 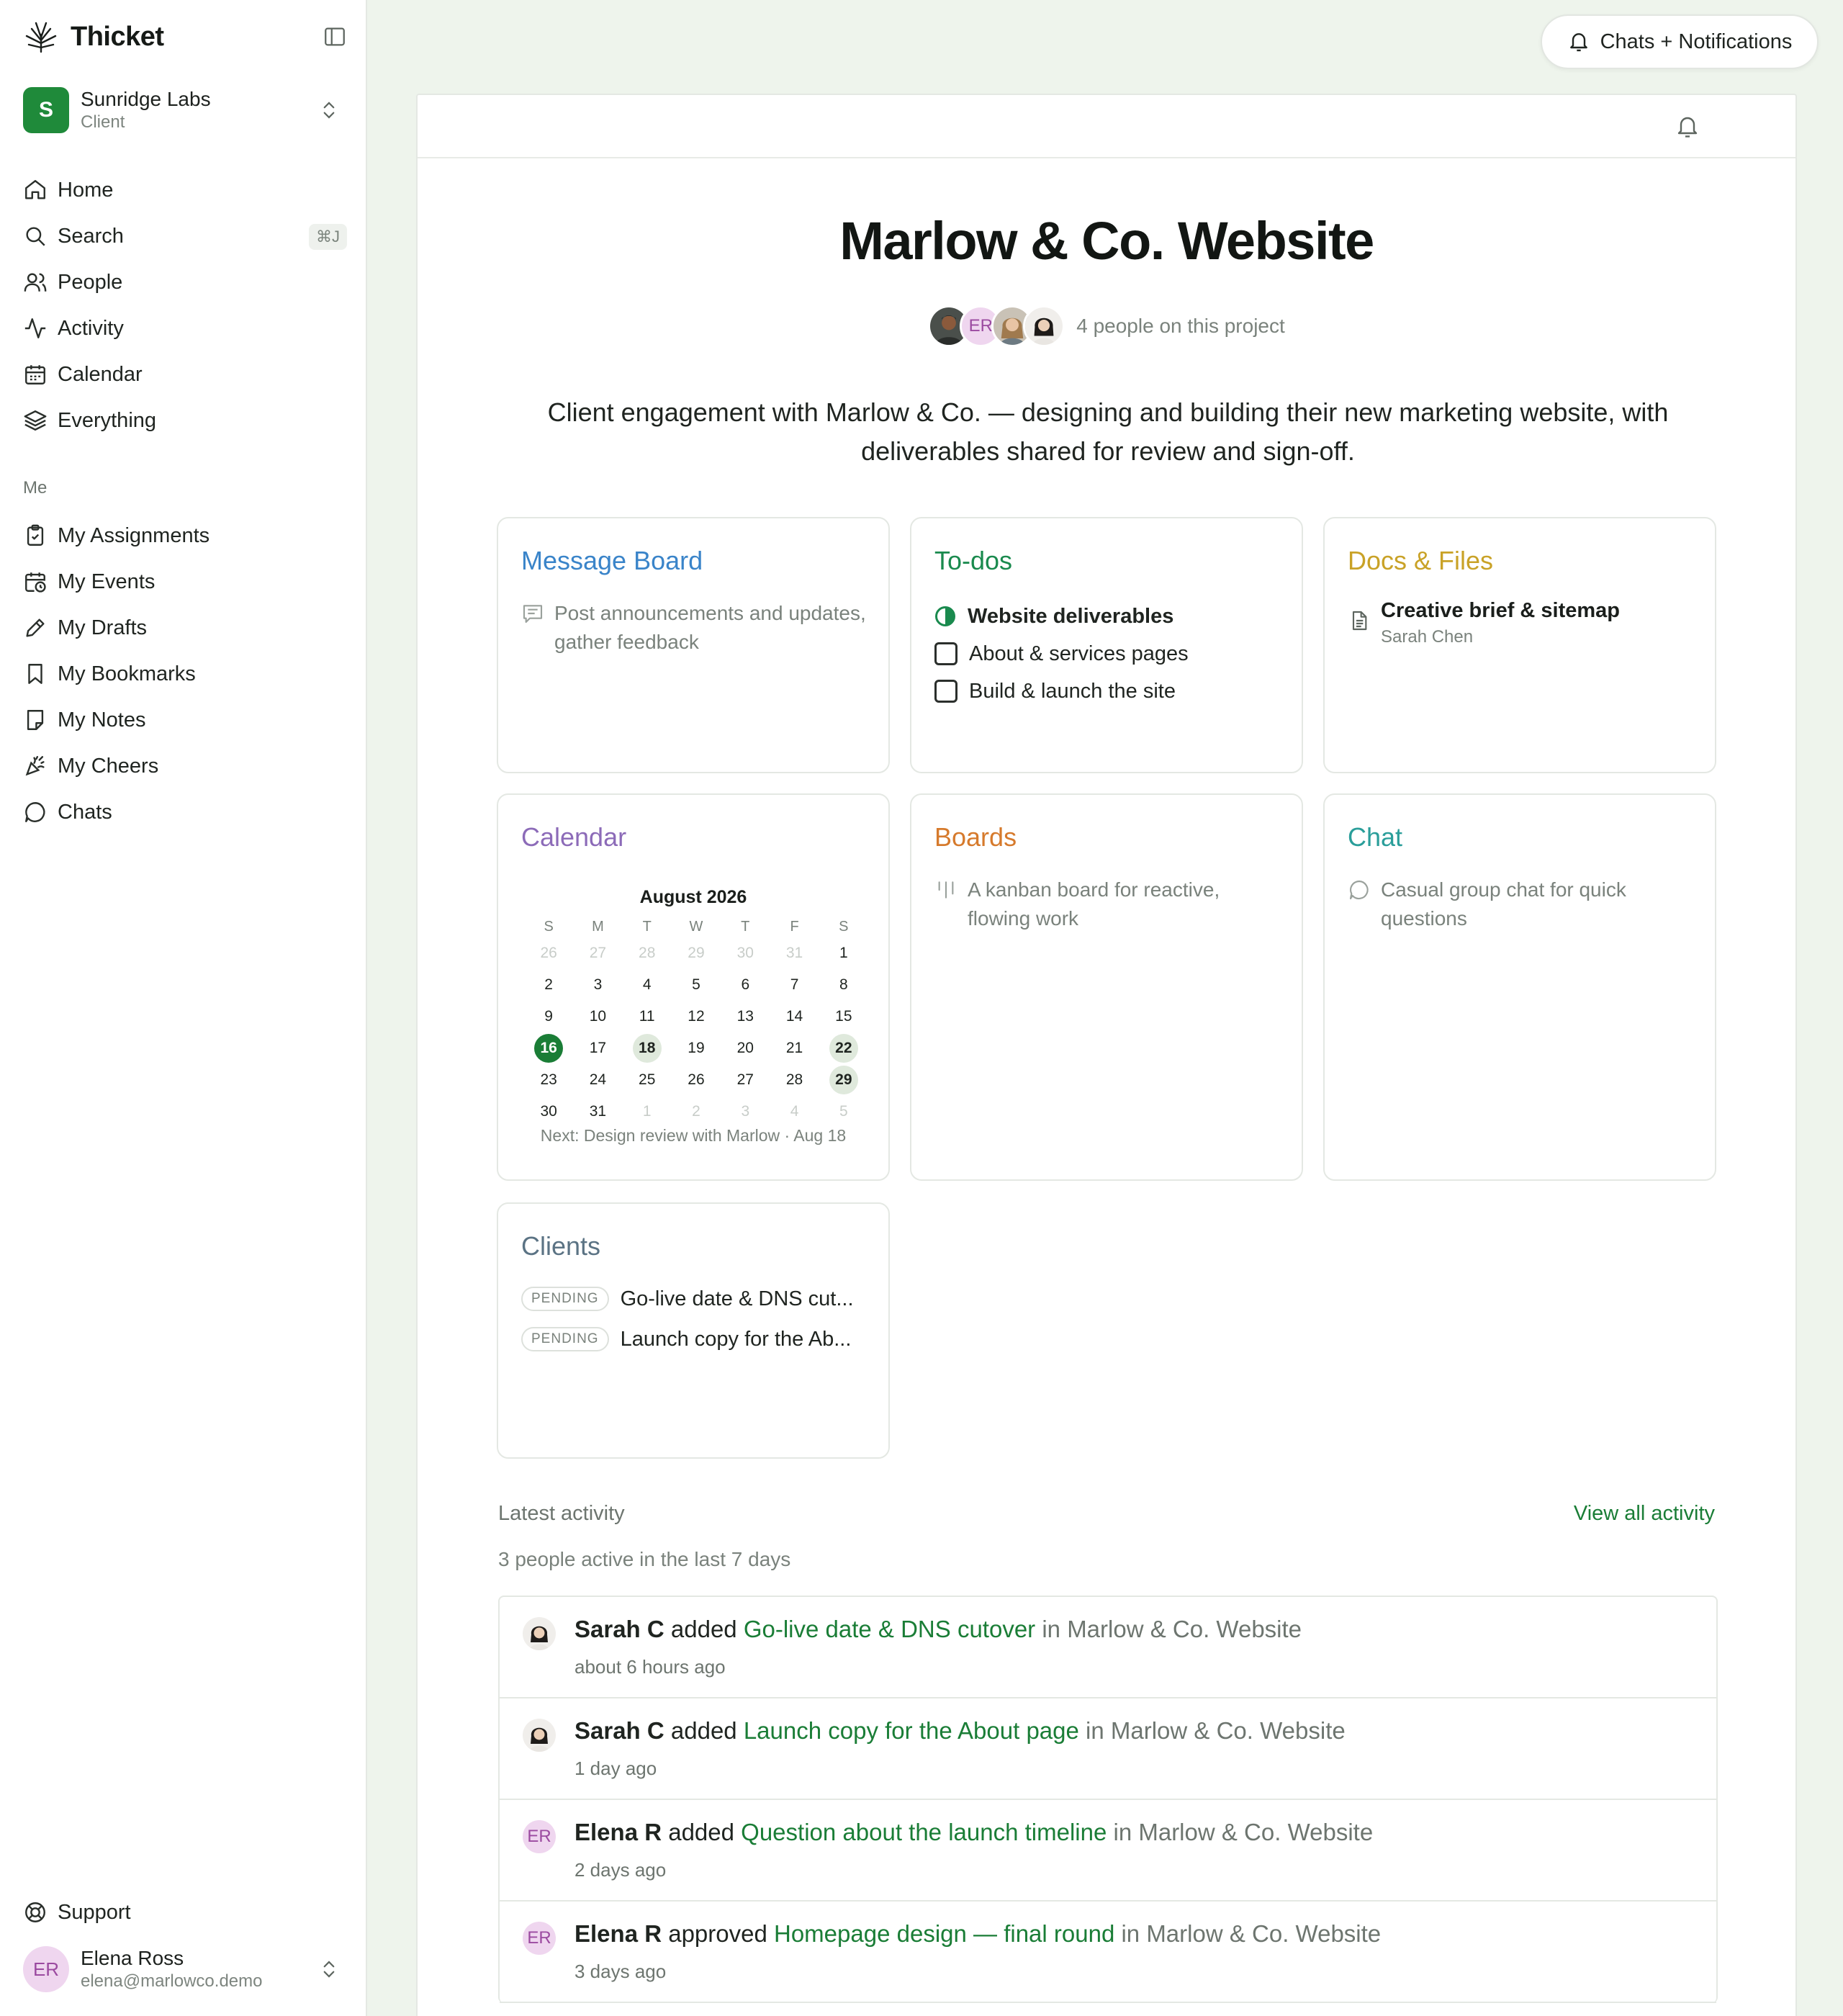 What do you see at coordinates (1680, 41) in the screenshot?
I see `chats-notifications-button: Chats + Notifications` at bounding box center [1680, 41].